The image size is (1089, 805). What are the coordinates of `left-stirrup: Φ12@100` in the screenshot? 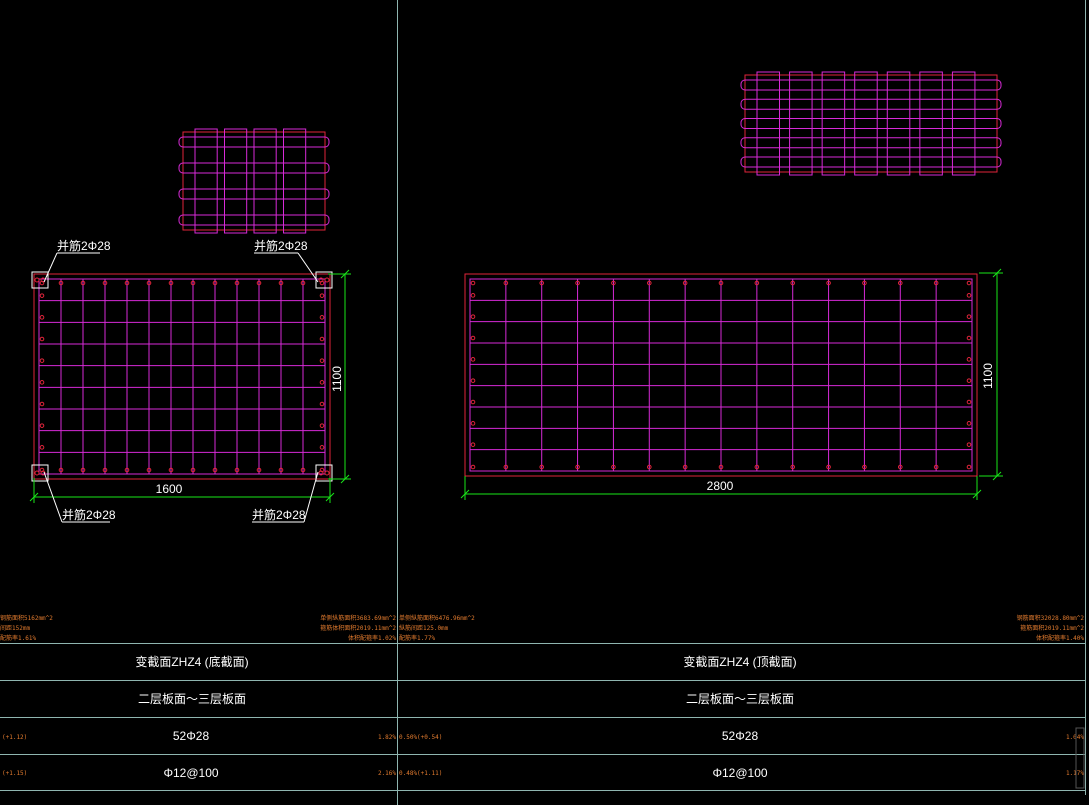 It's located at (190, 773).